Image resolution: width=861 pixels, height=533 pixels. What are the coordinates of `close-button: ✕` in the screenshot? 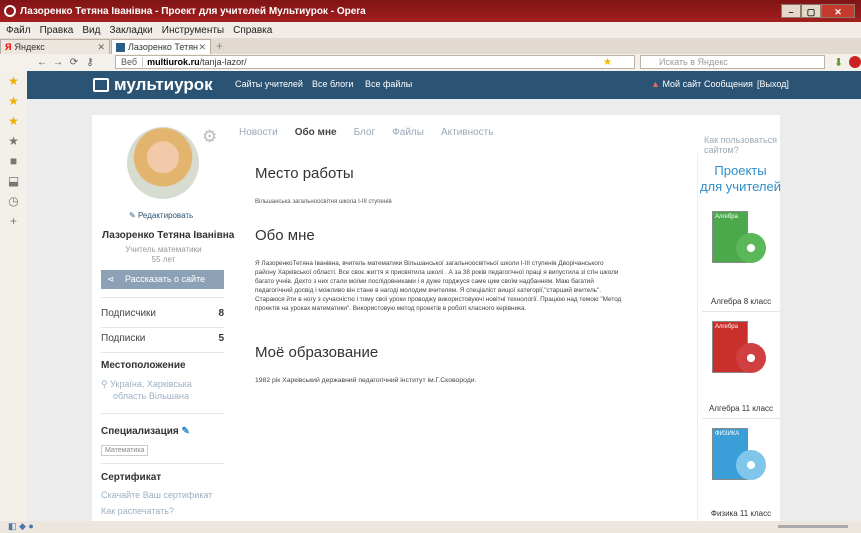 It's located at (838, 11).